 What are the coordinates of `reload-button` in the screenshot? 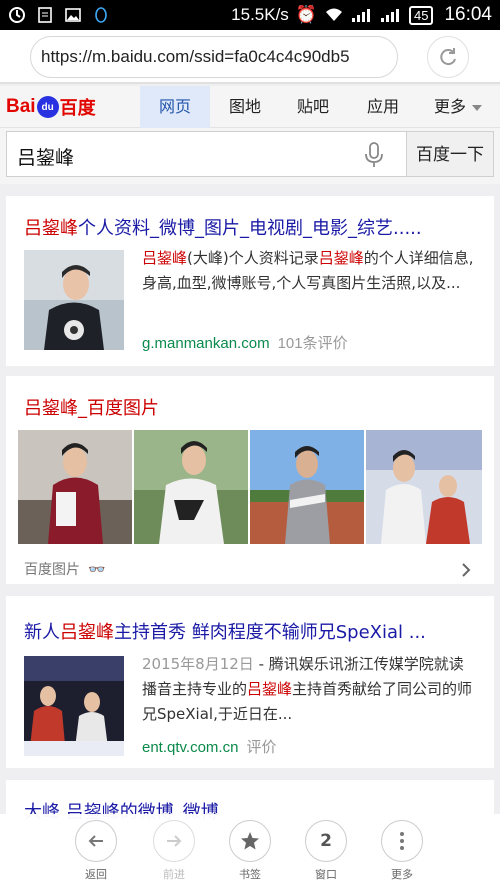 It's located at (448, 57).